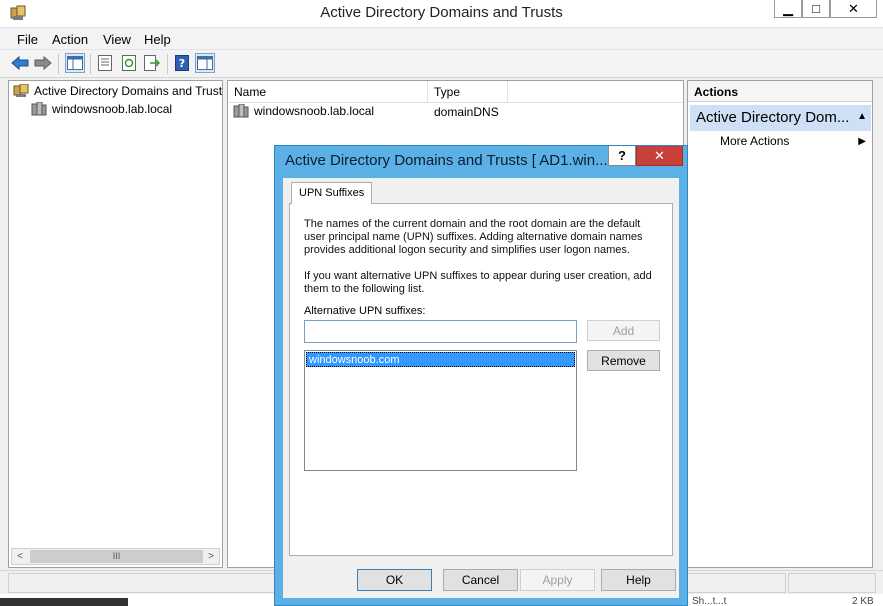  What do you see at coordinates (27, 39) in the screenshot?
I see `menu-file: File` at bounding box center [27, 39].